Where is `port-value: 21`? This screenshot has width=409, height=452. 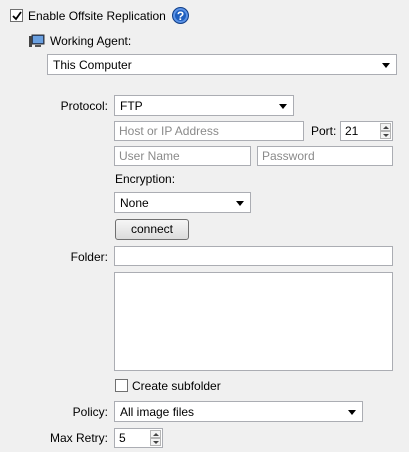 port-value: 21 is located at coordinates (352, 131).